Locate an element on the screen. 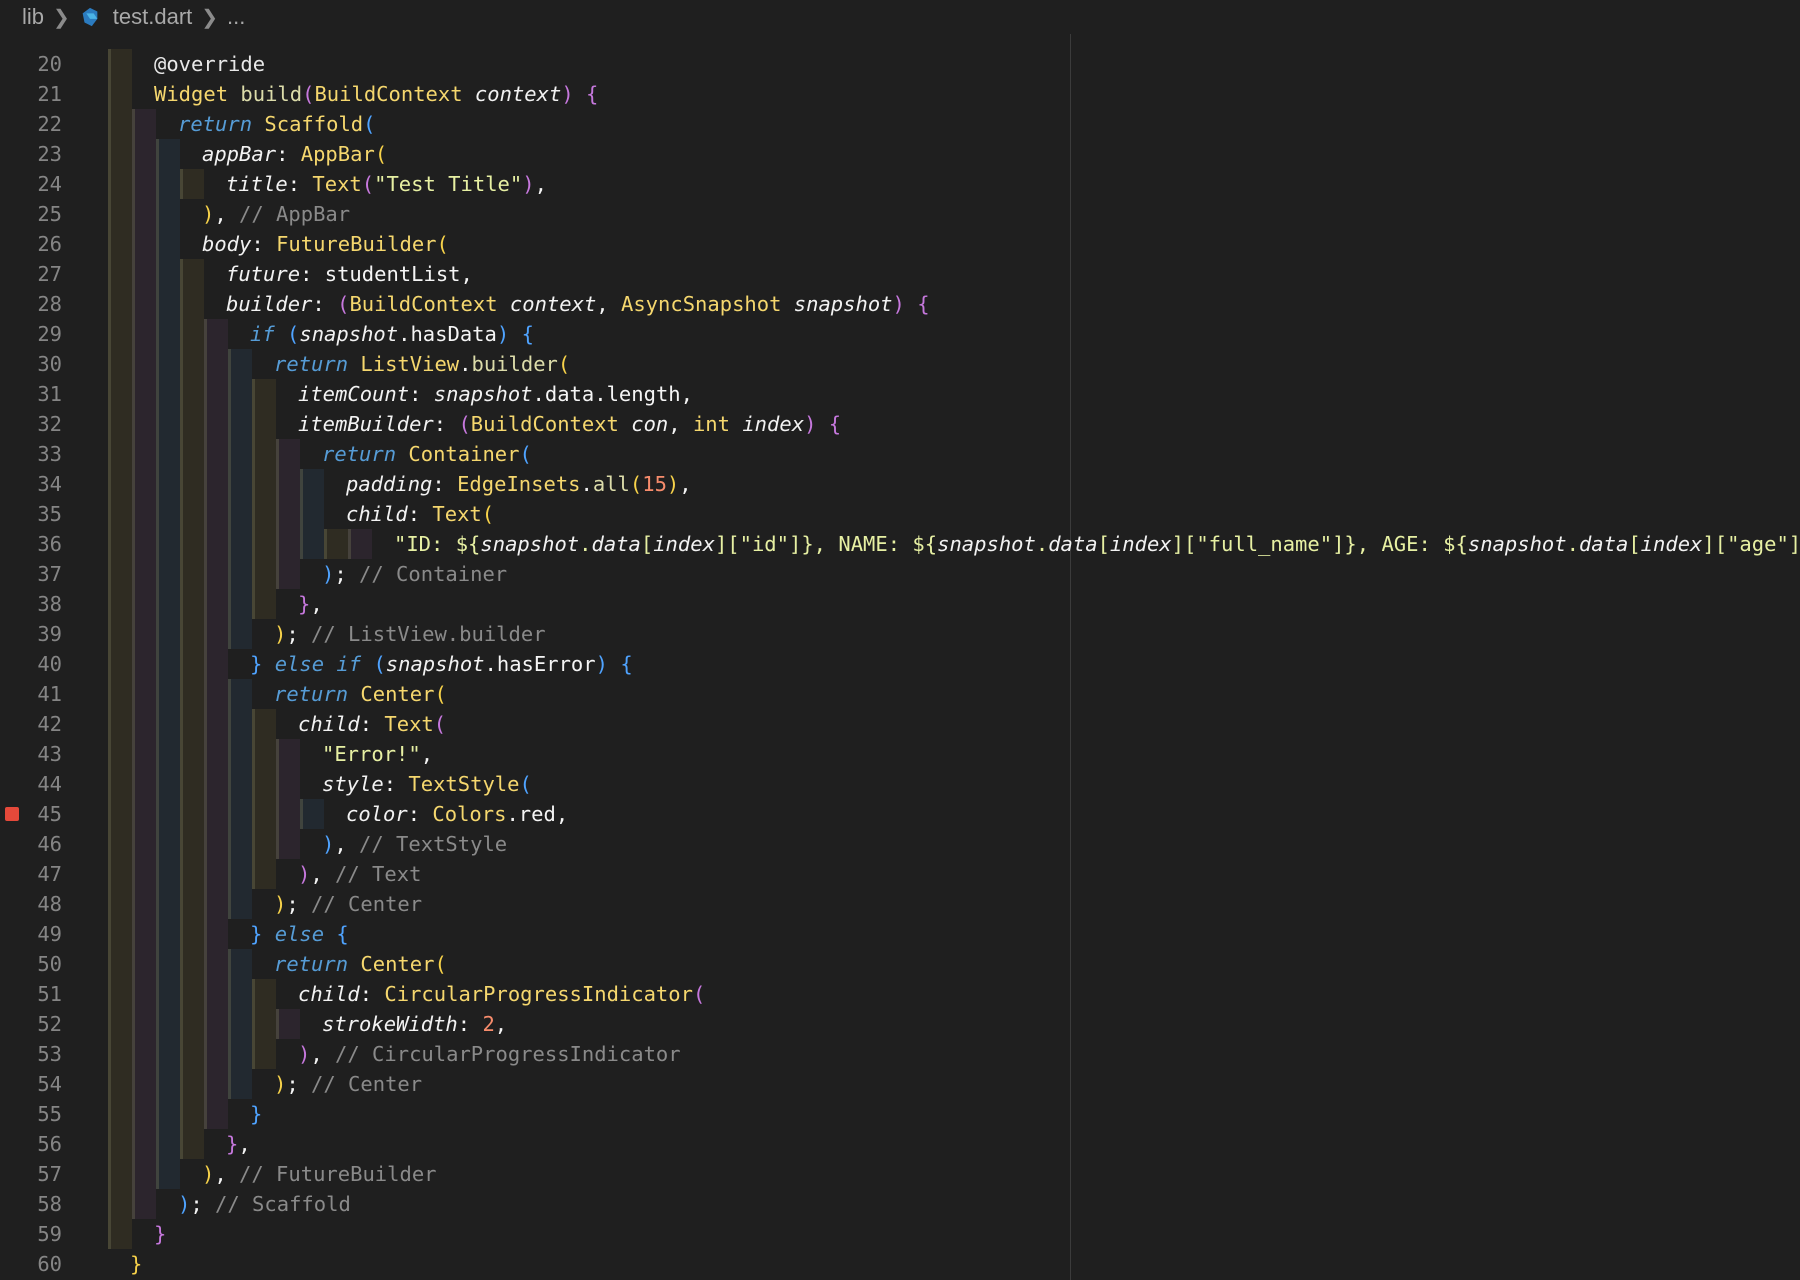  chevron-right-icon: ❯ is located at coordinates (61, 17).